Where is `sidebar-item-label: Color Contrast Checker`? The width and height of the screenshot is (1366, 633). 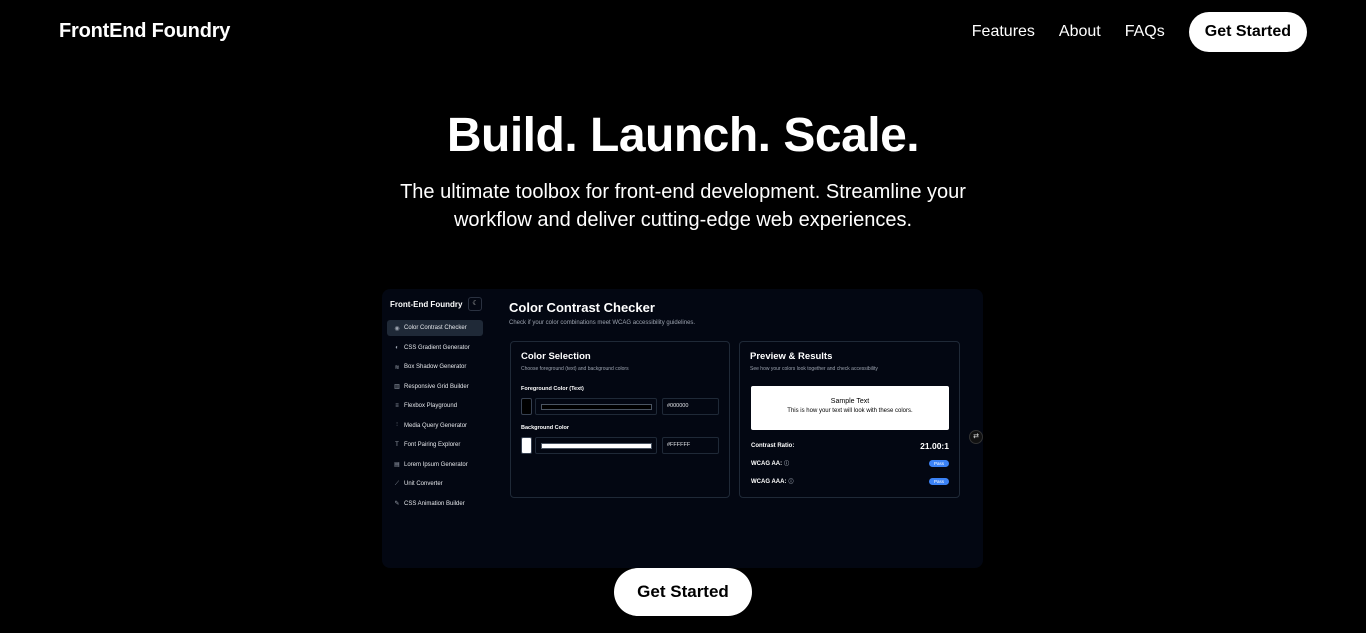
sidebar-item-label: Color Contrast Checker is located at coordinates (435, 328).